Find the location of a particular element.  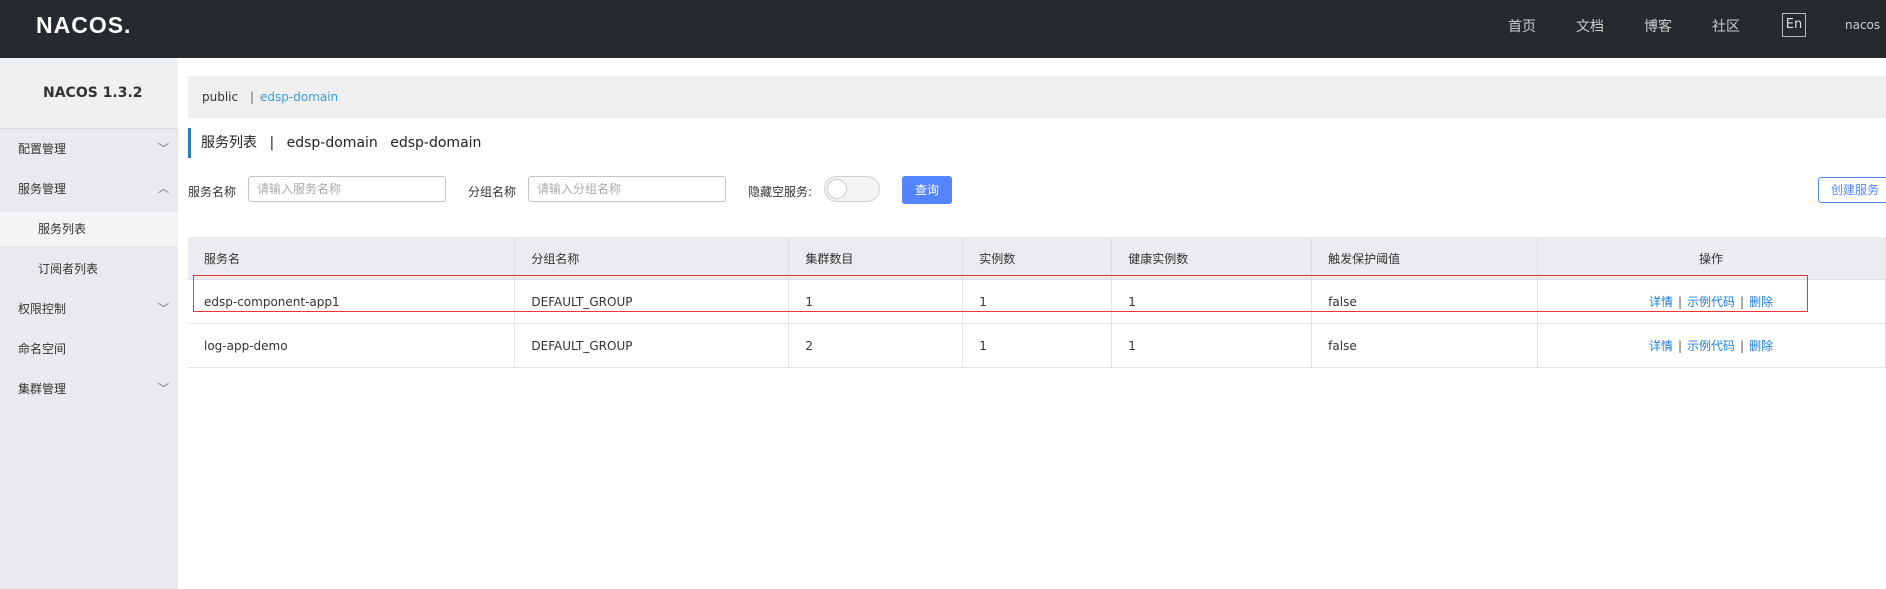

page-title-text: 服务列表 is located at coordinates (229, 143).